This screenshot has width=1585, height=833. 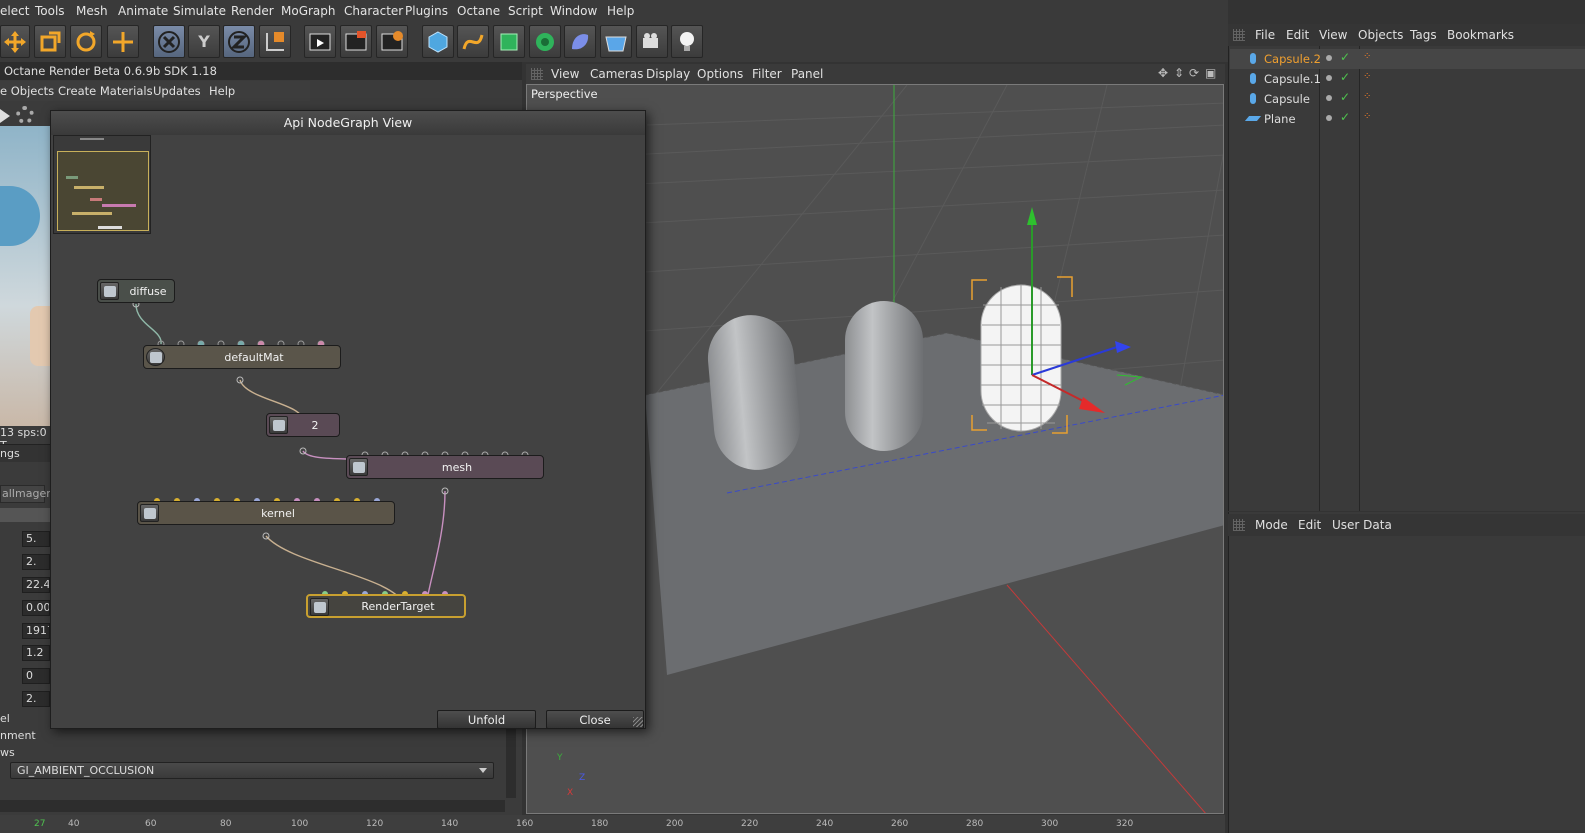 I want to click on panel-hscrollbar, so click(x=252, y=806).